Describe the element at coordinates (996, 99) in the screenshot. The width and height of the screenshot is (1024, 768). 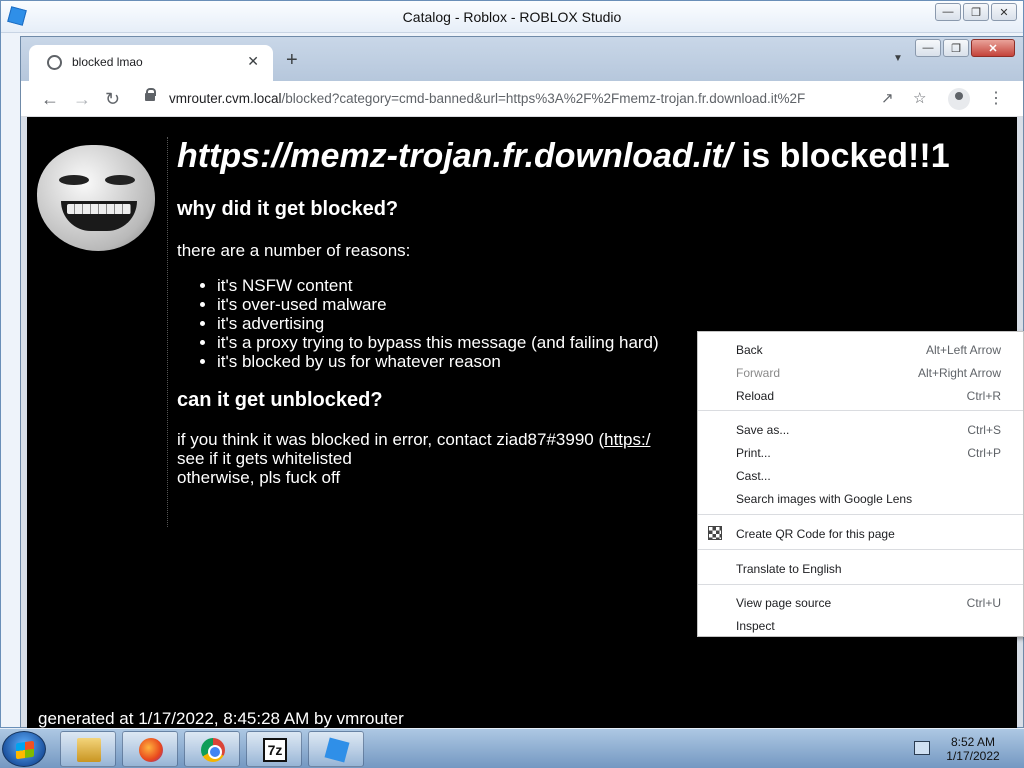
I see `menu-kebab-icon: ⋮` at that location.